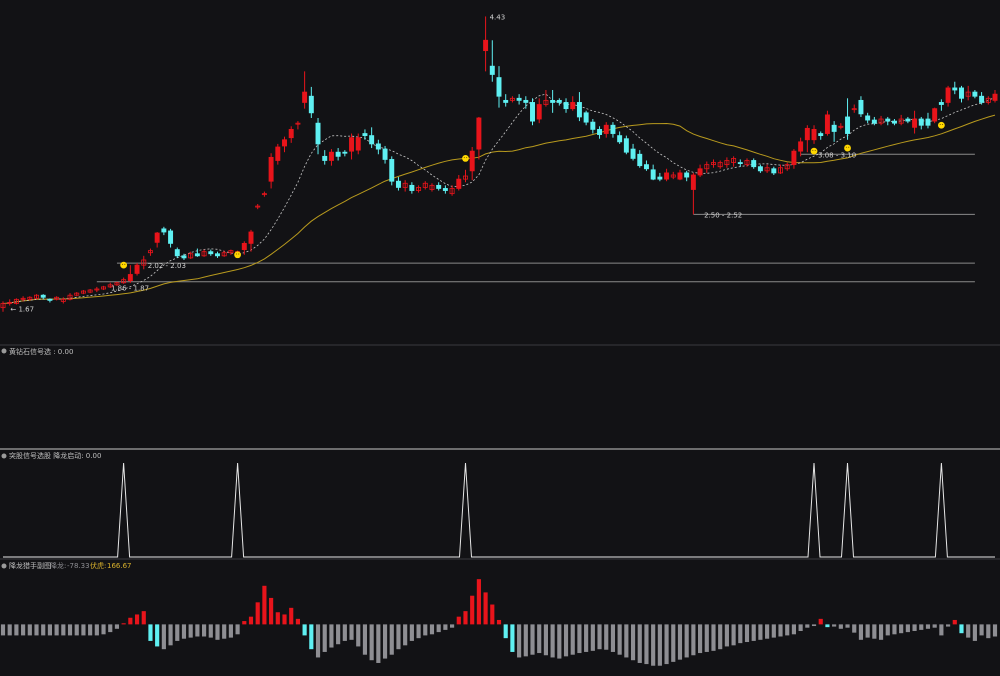  Describe the element at coordinates (55, 455) in the screenshot. I see `panel-3-title: 突股信号选股 降龙启动: 0.00` at that location.